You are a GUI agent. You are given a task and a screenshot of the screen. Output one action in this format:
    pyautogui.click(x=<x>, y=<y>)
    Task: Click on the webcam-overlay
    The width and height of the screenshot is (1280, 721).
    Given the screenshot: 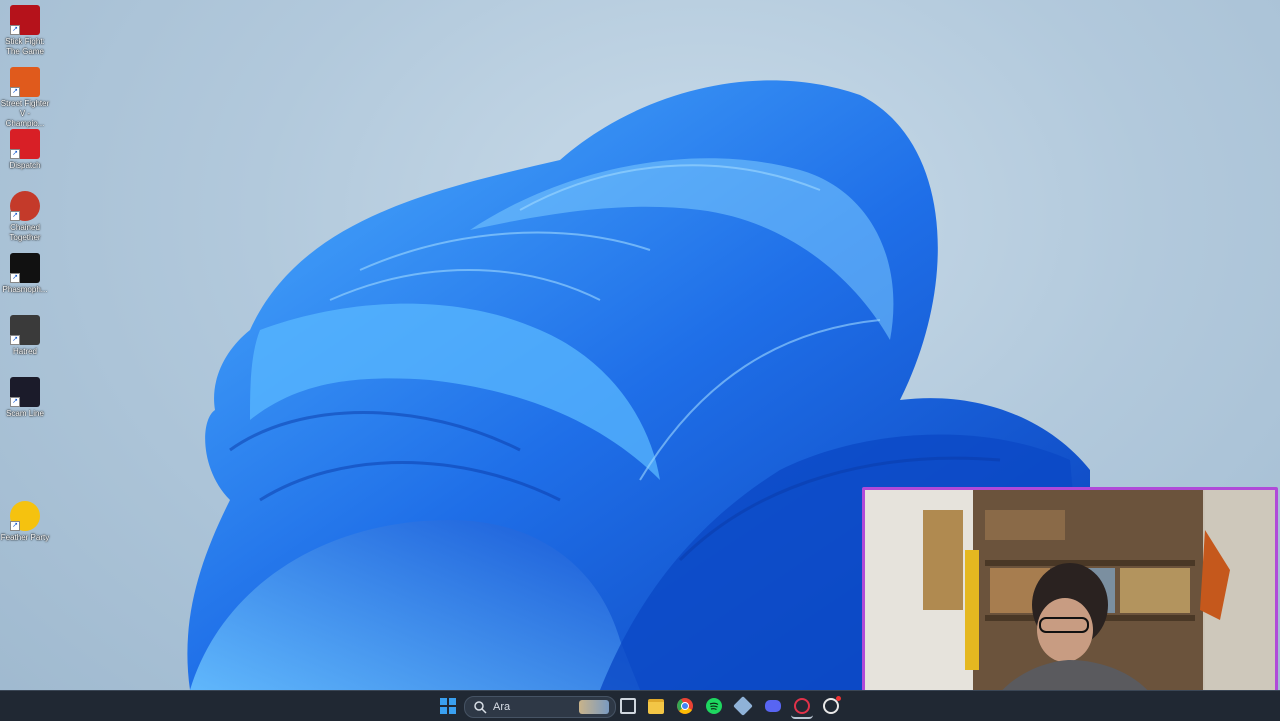 What is the action you would take?
    pyautogui.click(x=1070, y=603)
    